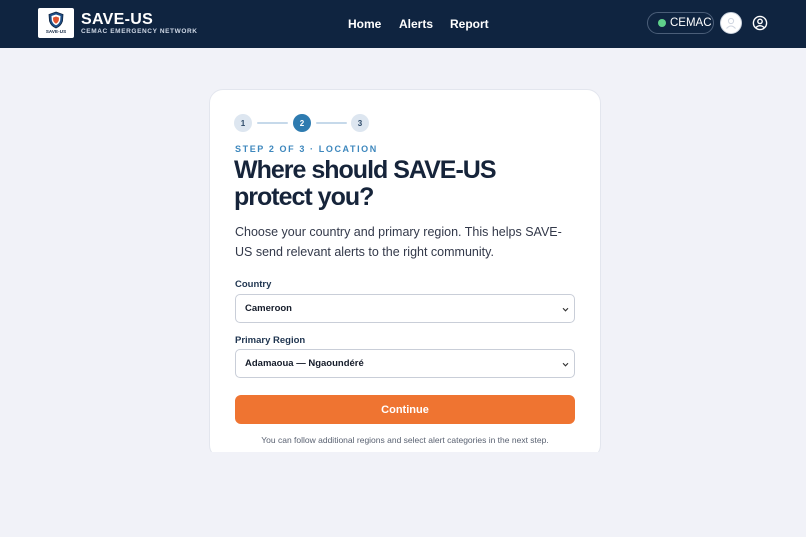 The height and width of the screenshot is (537, 806). I want to click on nav-home-link: Home, so click(364, 24).